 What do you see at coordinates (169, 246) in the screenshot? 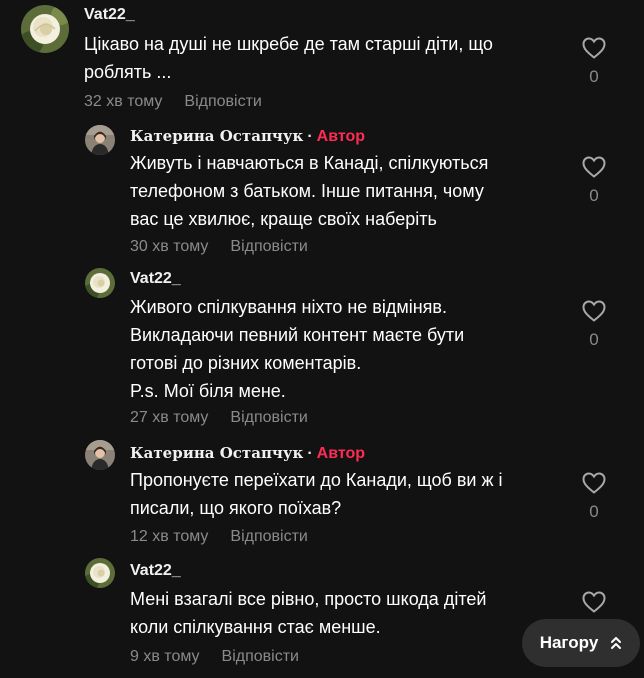
I see `comment-time: 30 хв тому` at bounding box center [169, 246].